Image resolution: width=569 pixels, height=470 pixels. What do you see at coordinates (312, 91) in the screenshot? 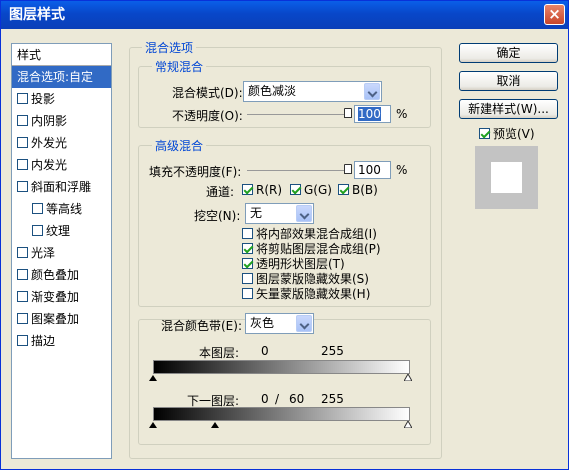
I see `blend-mode-select: 颜色减淡` at bounding box center [312, 91].